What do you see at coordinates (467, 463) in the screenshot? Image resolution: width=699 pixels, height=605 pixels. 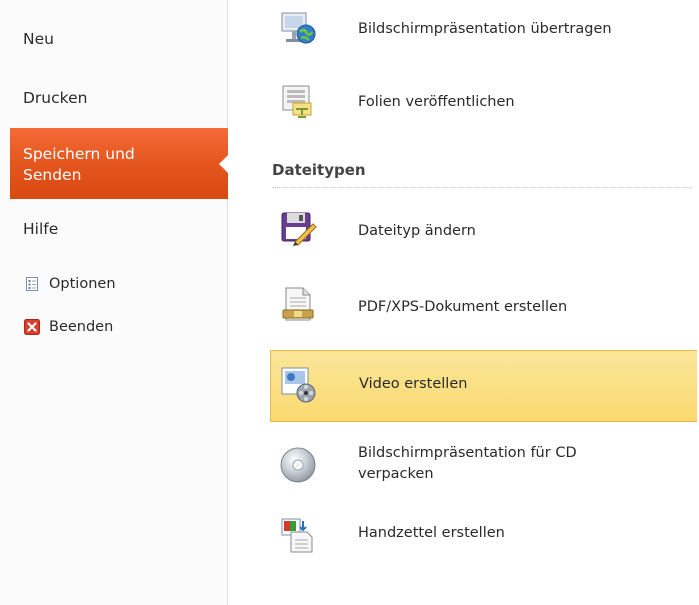 I see `option-label: Bildschirmpräsentation für CD verpacken` at bounding box center [467, 463].